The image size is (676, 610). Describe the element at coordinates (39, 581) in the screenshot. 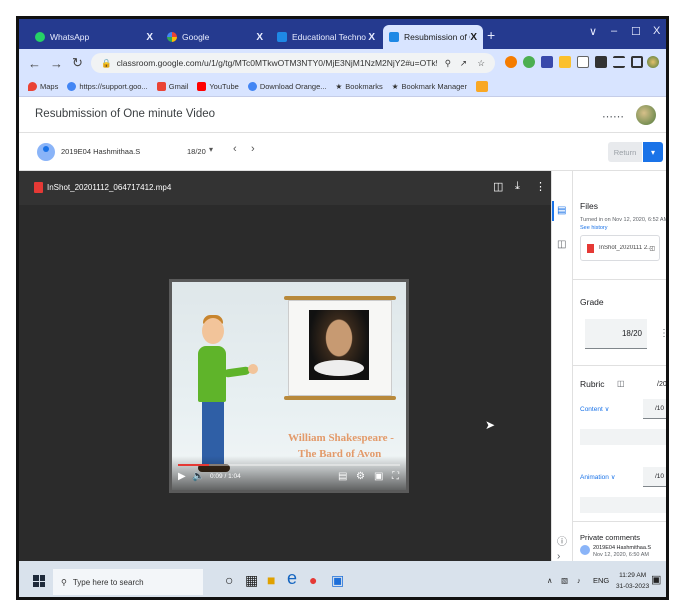

I see `windows-start-icon` at that location.